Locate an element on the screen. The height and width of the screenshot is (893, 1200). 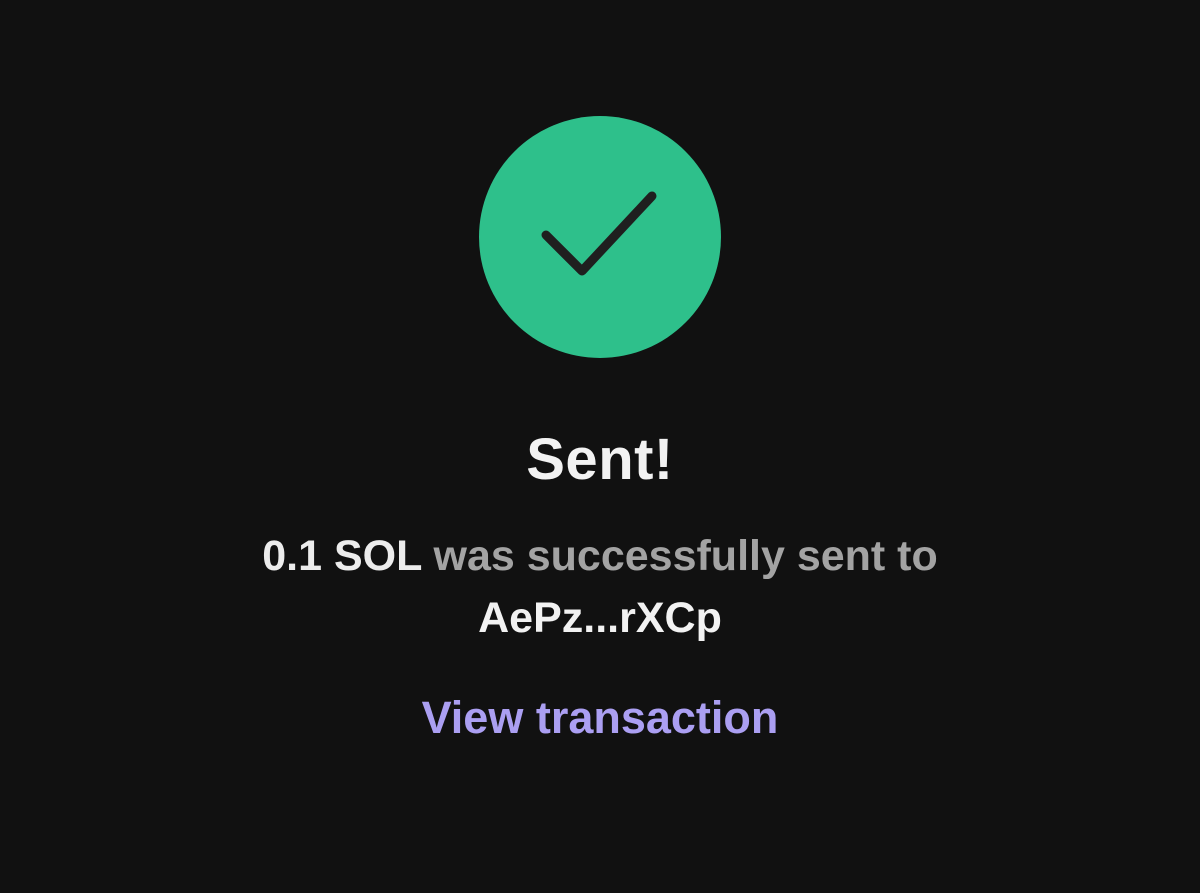
success-badge is located at coordinates (600, 237).